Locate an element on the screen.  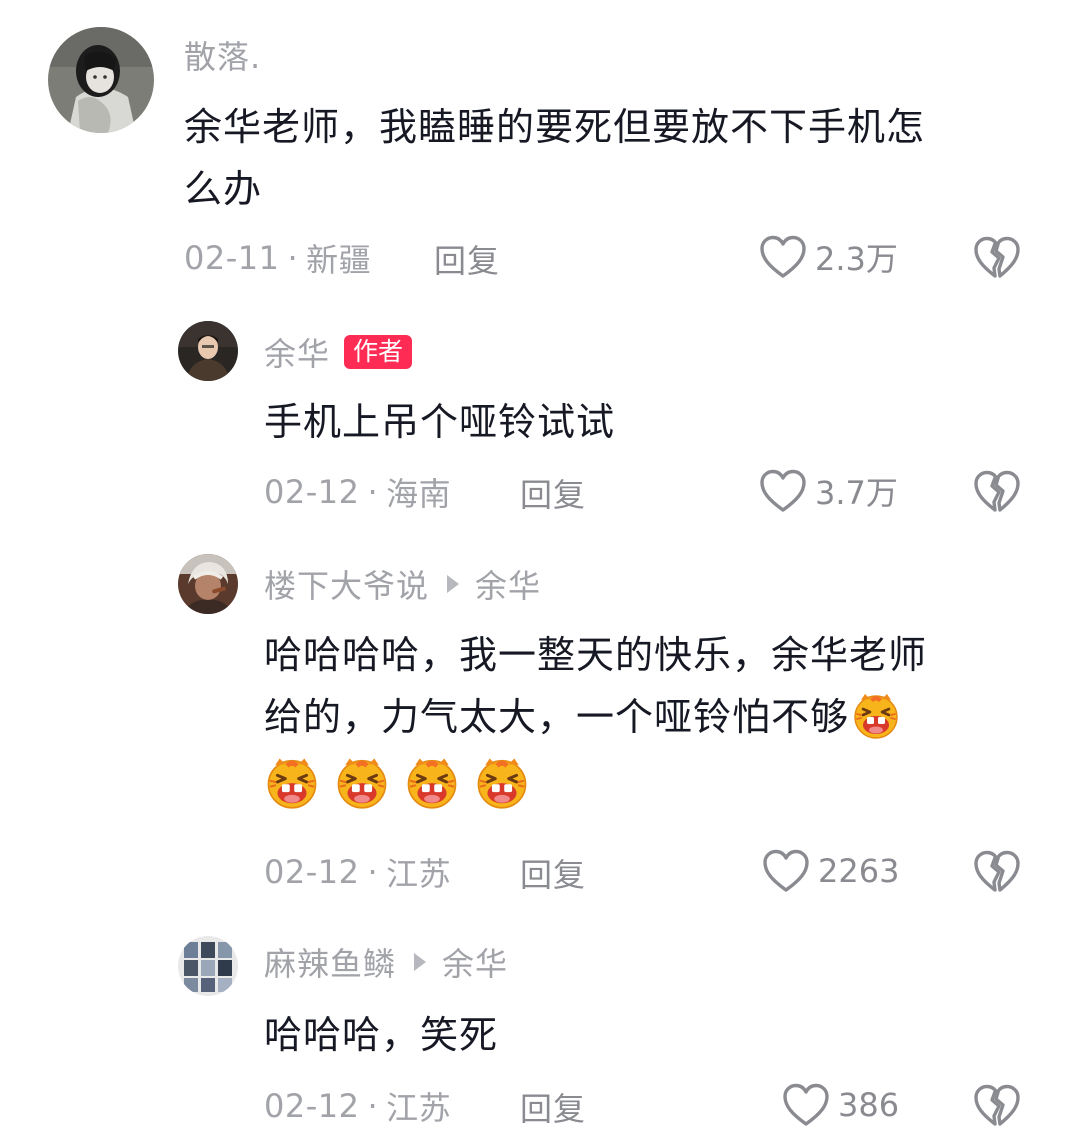
comment-date: 02-11 is located at coordinates (232, 258).